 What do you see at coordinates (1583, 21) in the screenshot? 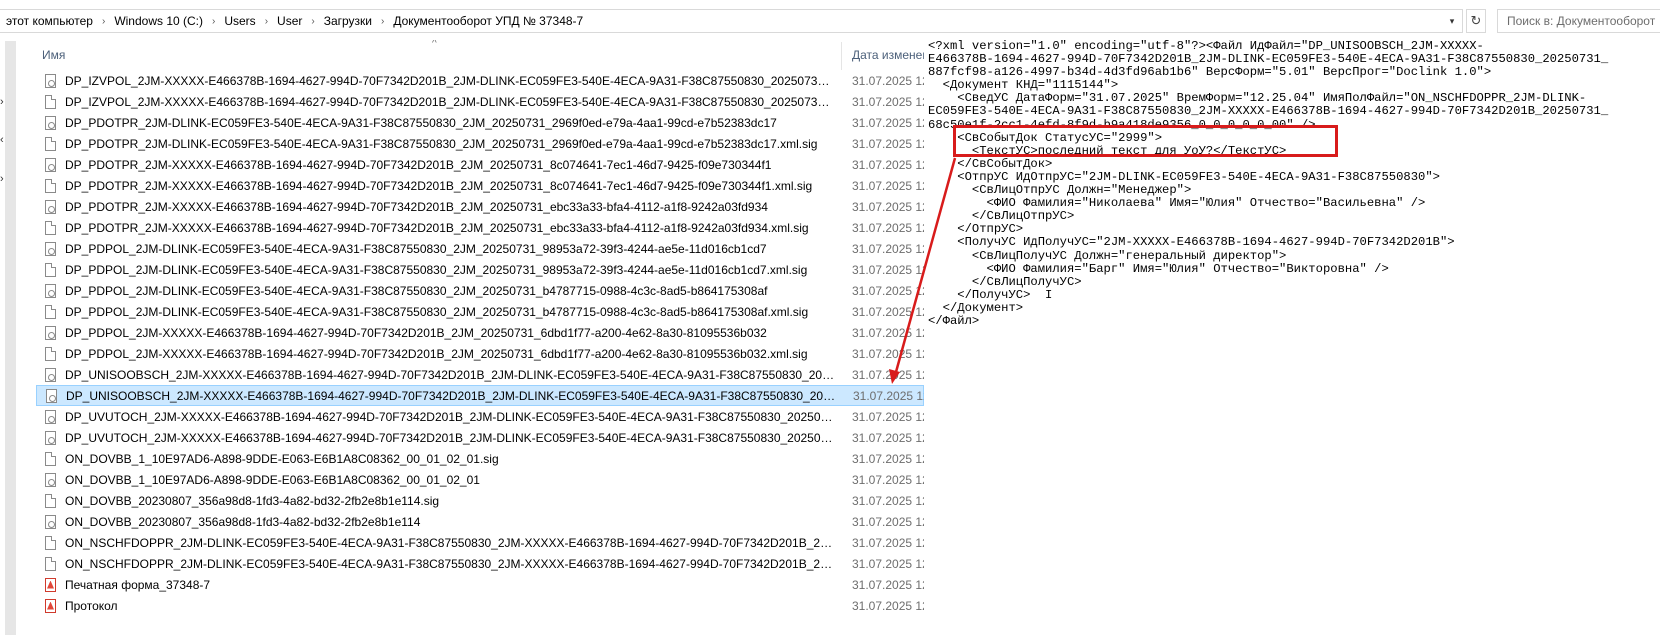
I see `search-input` at bounding box center [1583, 21].